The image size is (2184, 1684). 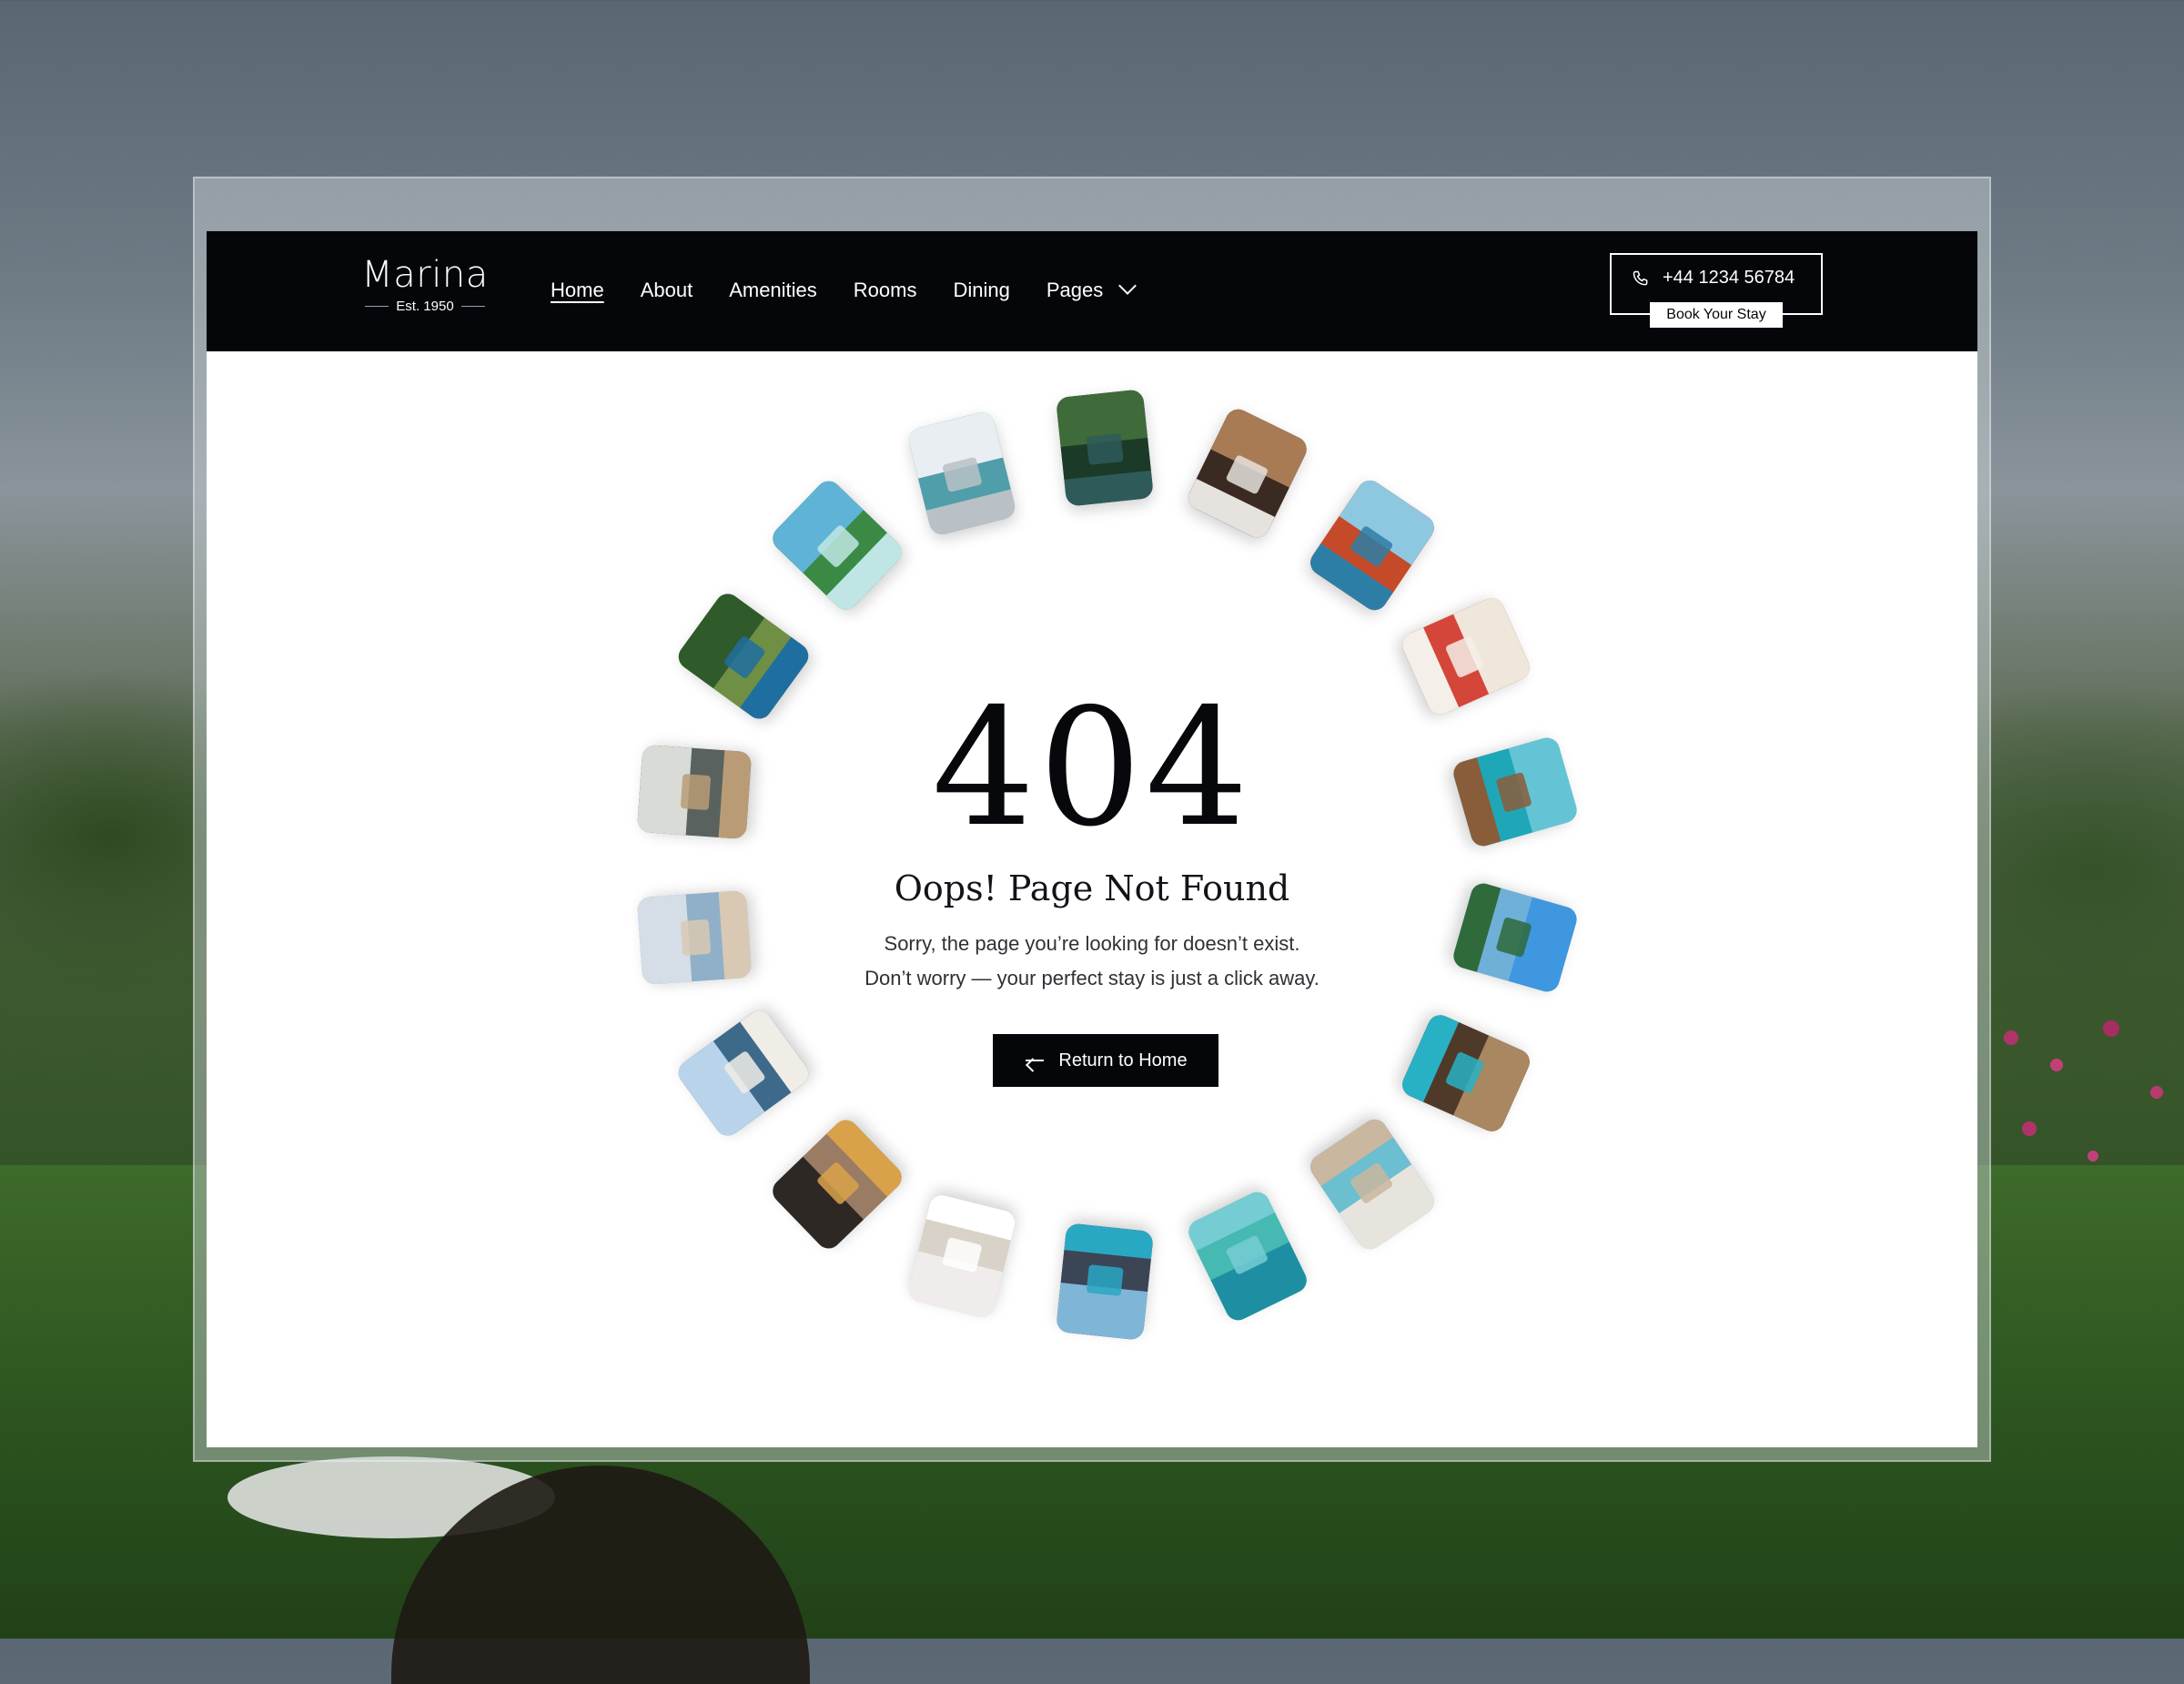 I want to click on dining-table-photo, so click(x=837, y=1184).